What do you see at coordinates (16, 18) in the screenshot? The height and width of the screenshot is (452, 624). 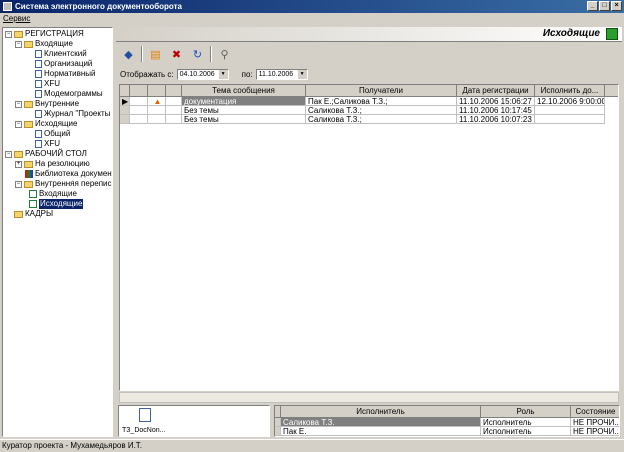 I see `menu-service: Сервис` at bounding box center [16, 18].